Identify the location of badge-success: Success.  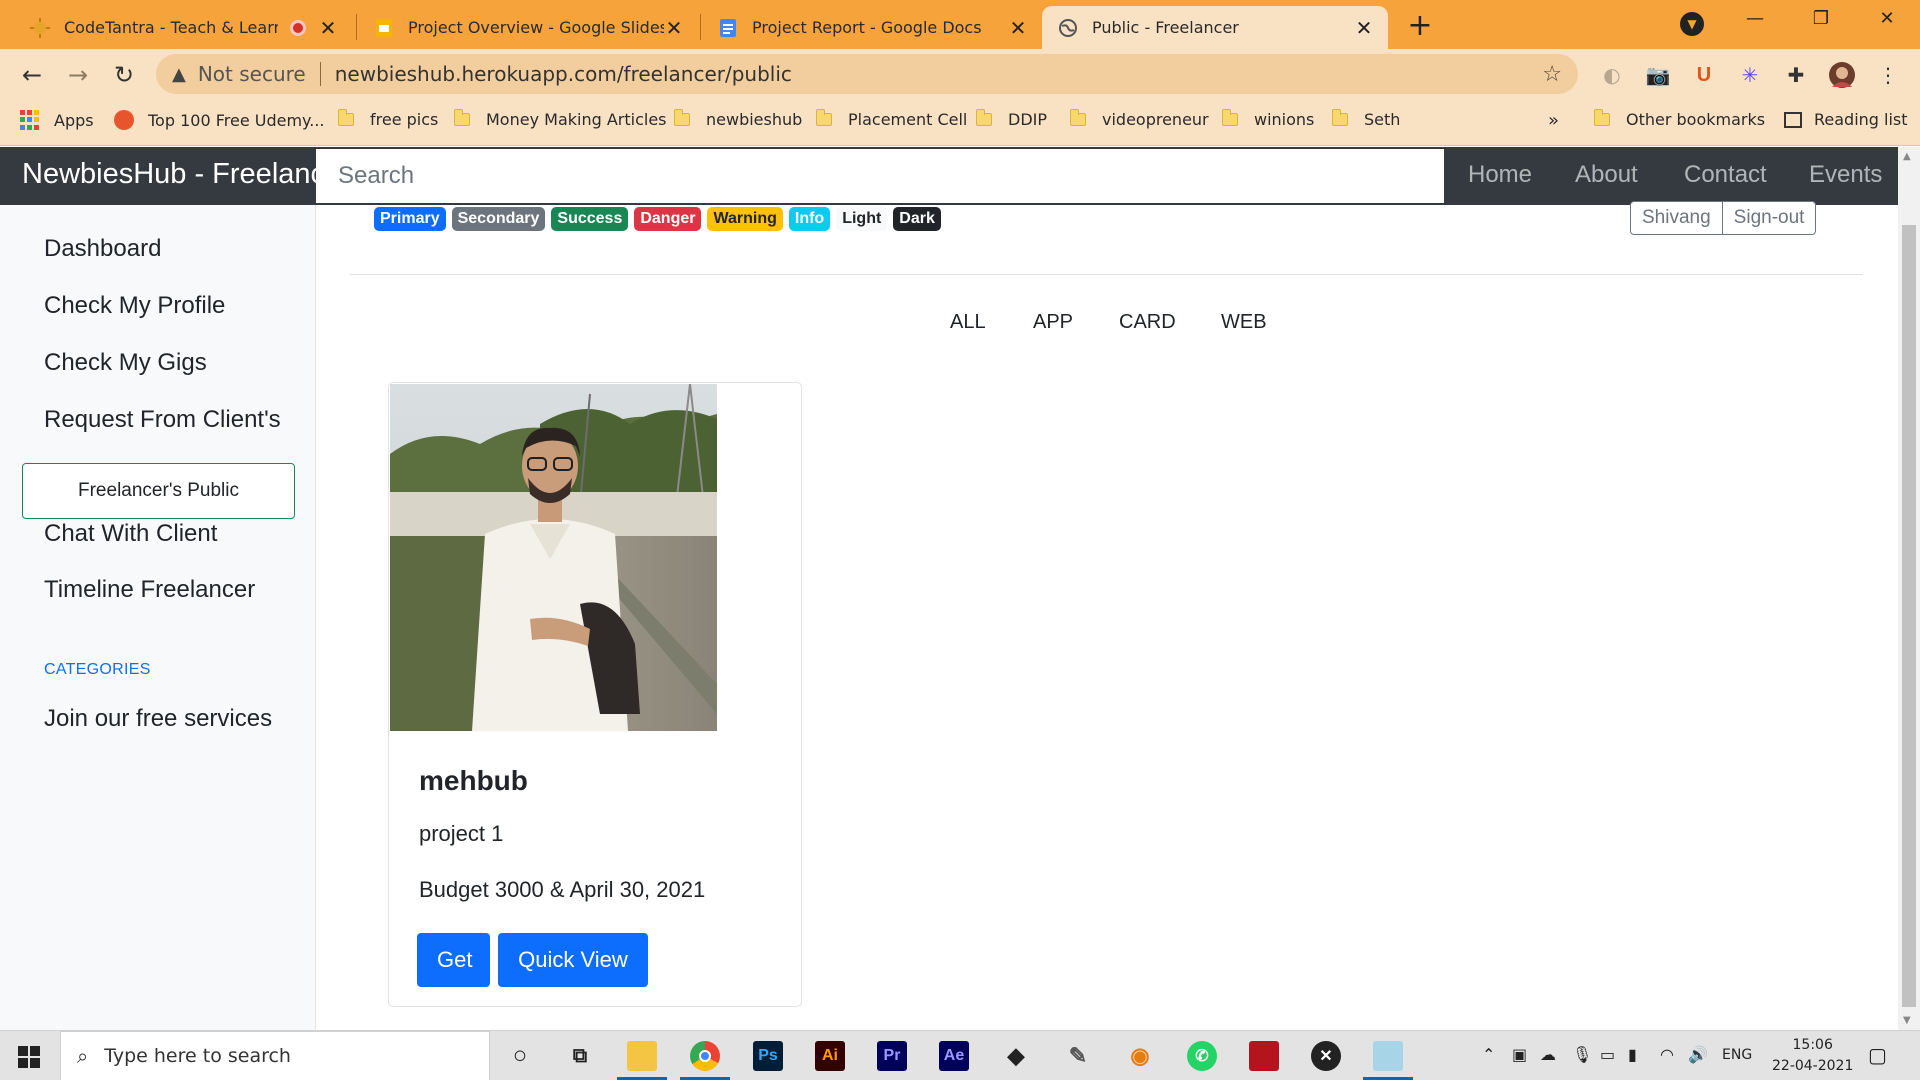
(590, 219).